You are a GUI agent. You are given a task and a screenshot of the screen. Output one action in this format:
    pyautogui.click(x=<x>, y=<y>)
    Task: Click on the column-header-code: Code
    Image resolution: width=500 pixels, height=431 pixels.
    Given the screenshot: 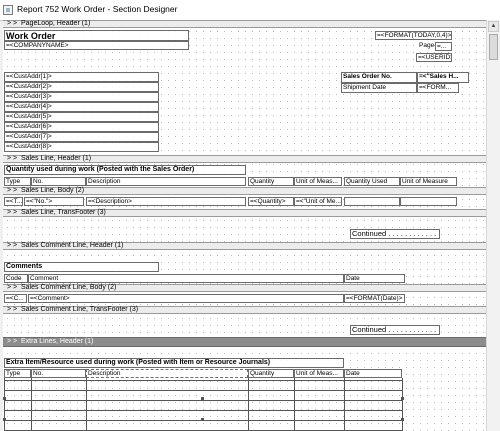 What is the action you would take?
    pyautogui.click(x=16, y=278)
    